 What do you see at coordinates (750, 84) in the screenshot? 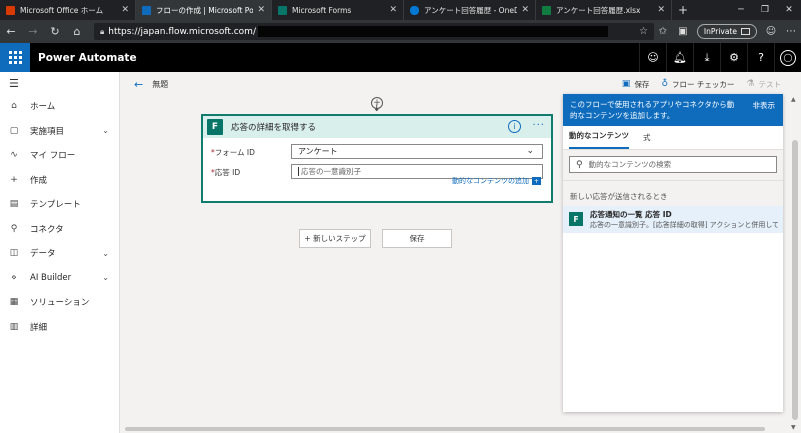
I see `flask-icon: ⚗` at bounding box center [750, 84].